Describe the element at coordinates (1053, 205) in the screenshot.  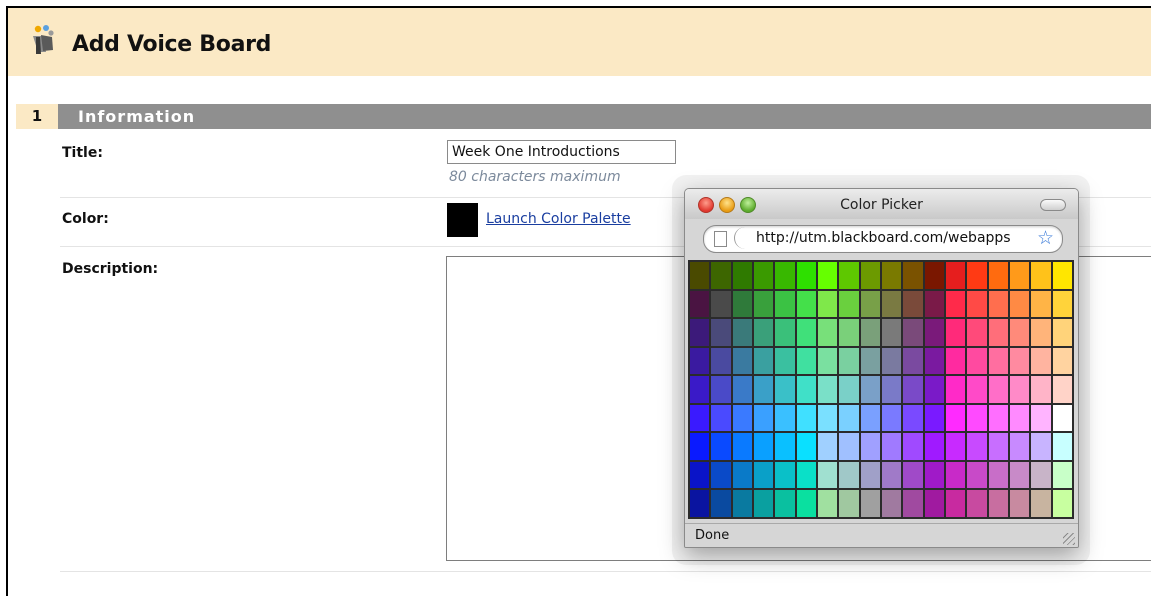
I see `toolbar-toggle-button` at that location.